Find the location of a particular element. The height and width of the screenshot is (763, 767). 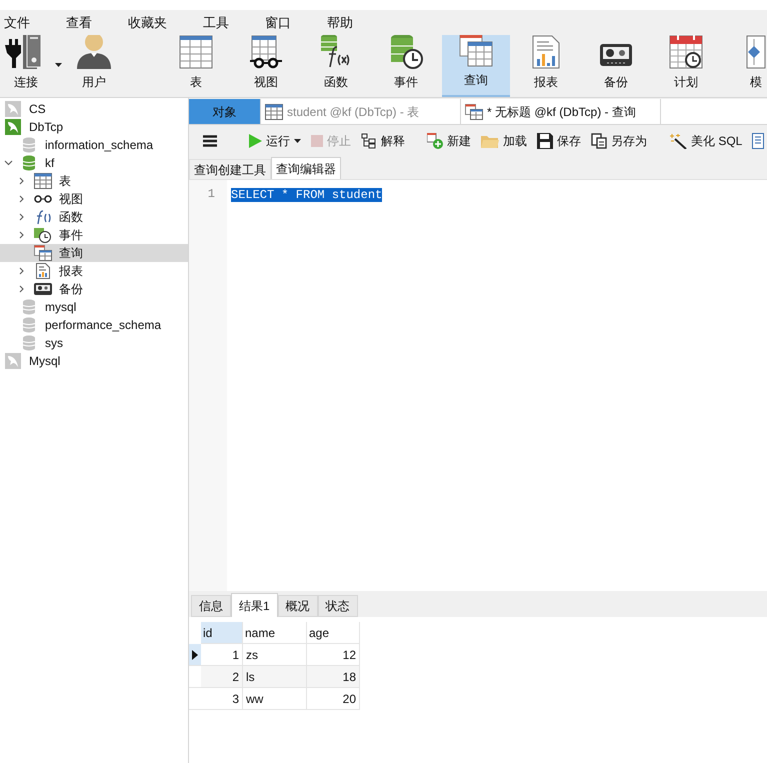

toolbar-button: 新建 is located at coordinates (449, 141).